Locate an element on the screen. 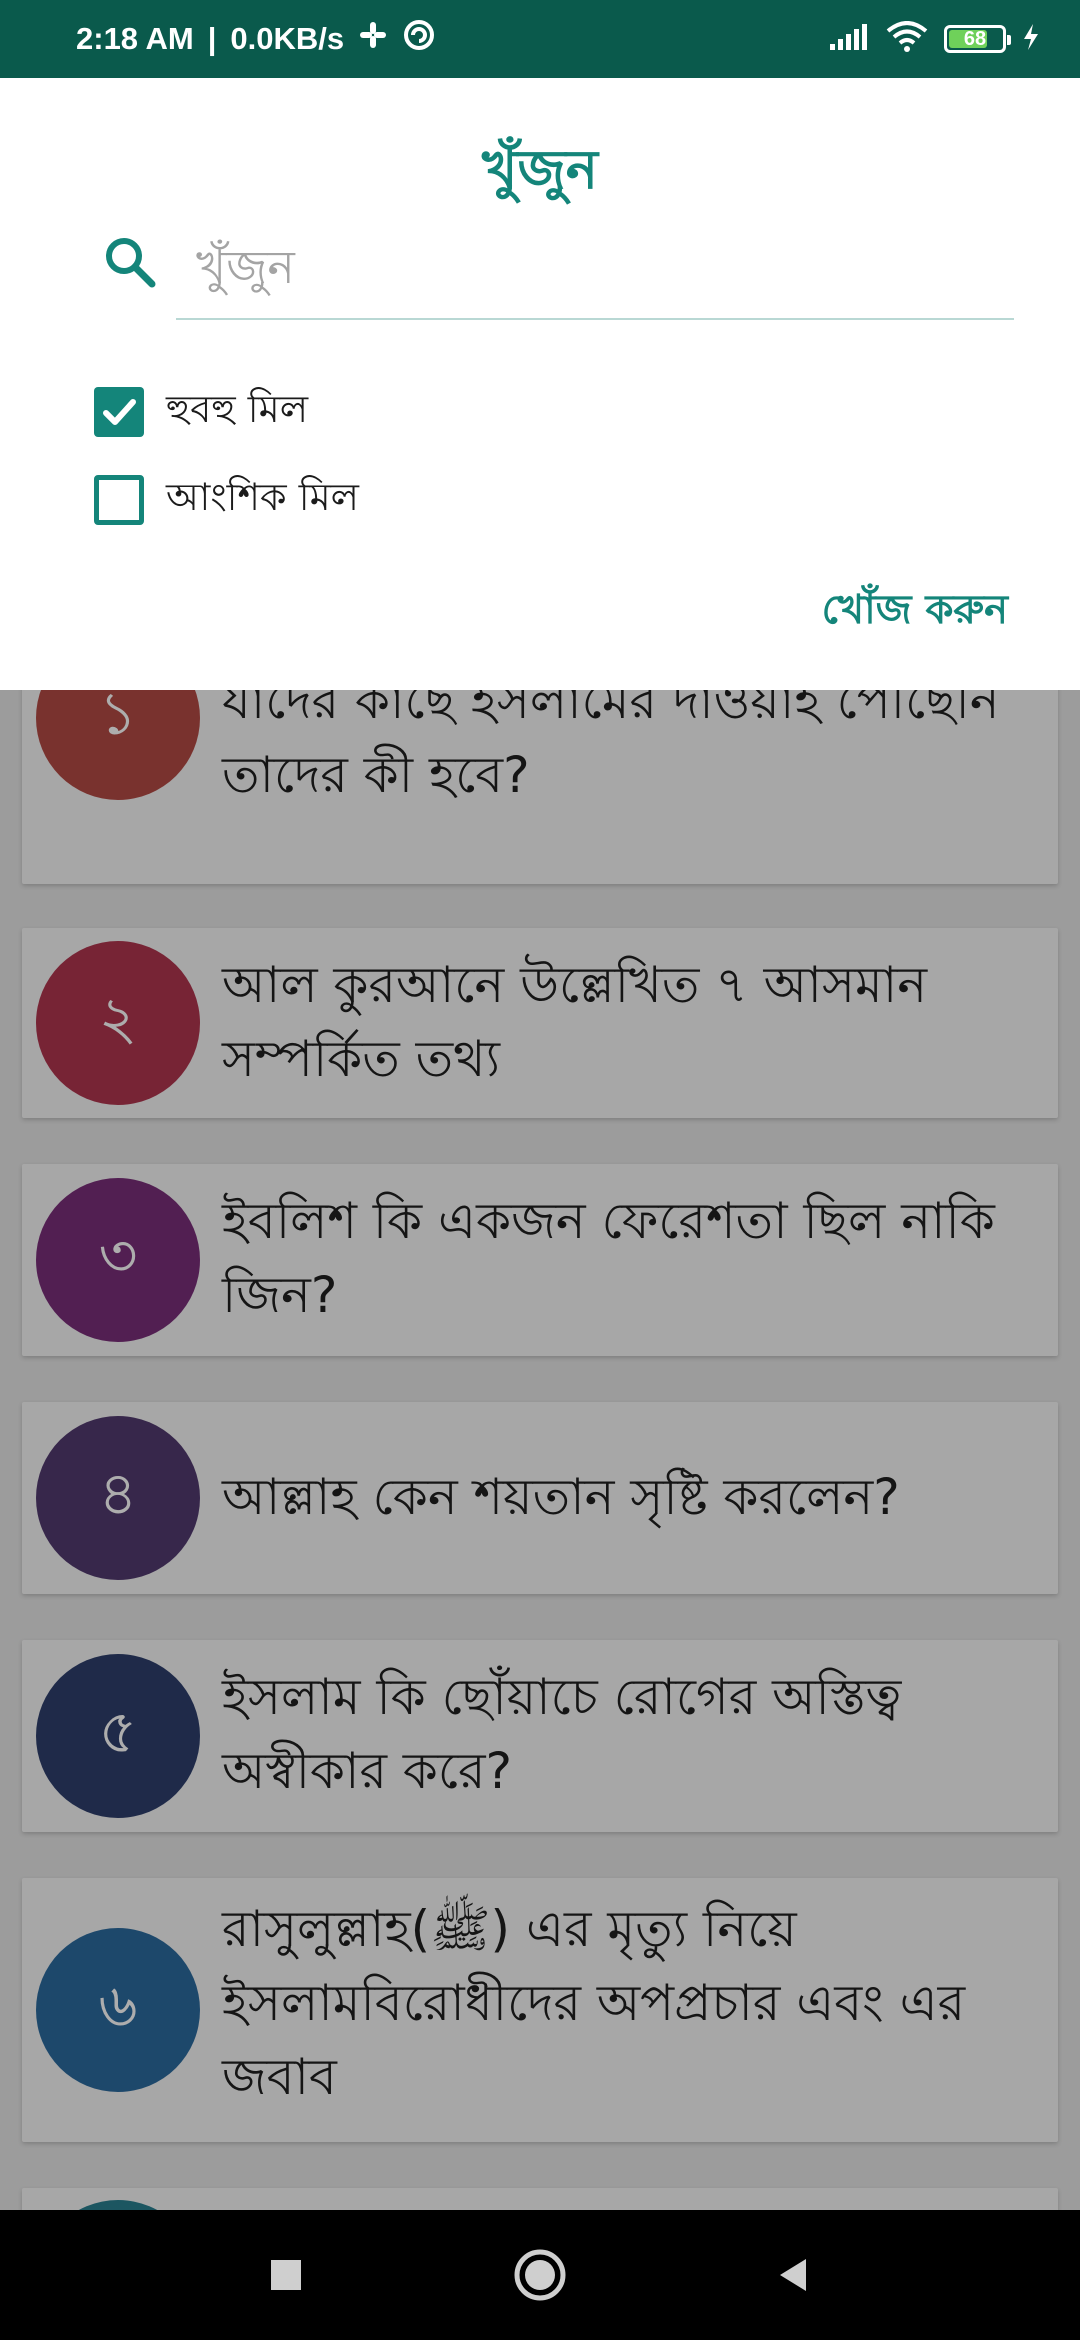 Image resolution: width=1080 pixels, height=2340 pixels. circle-icon is located at coordinates (540, 2275).